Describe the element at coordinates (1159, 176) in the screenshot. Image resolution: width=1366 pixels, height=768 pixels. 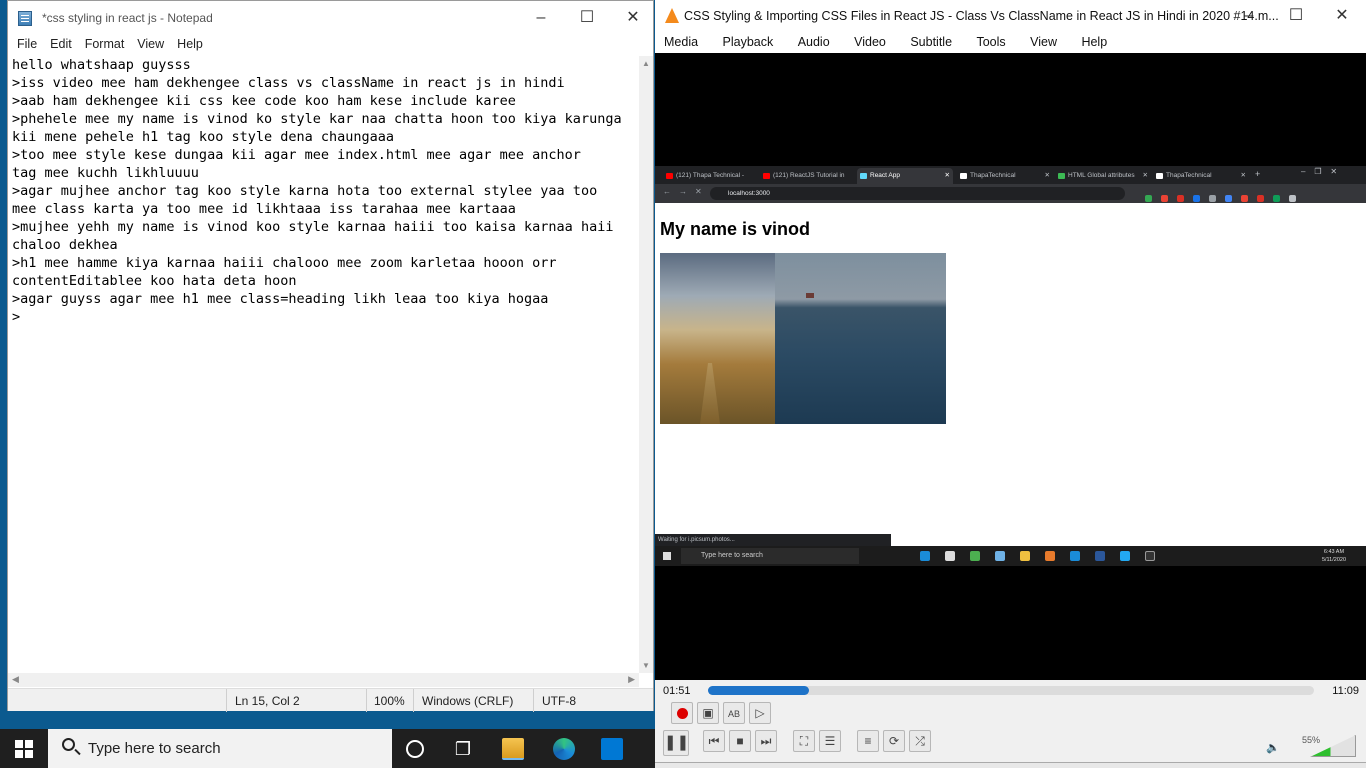
I see `page-icon` at that location.